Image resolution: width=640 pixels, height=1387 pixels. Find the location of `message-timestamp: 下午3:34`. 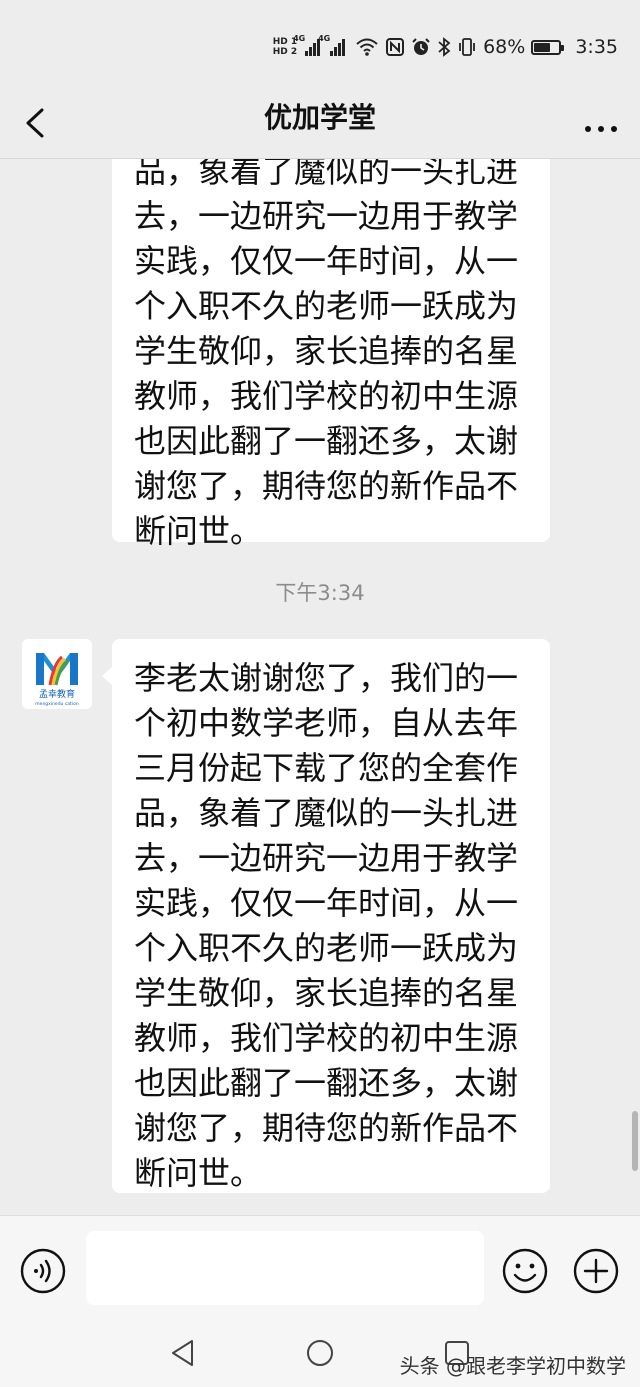

message-timestamp: 下午3:34 is located at coordinates (320, 593).